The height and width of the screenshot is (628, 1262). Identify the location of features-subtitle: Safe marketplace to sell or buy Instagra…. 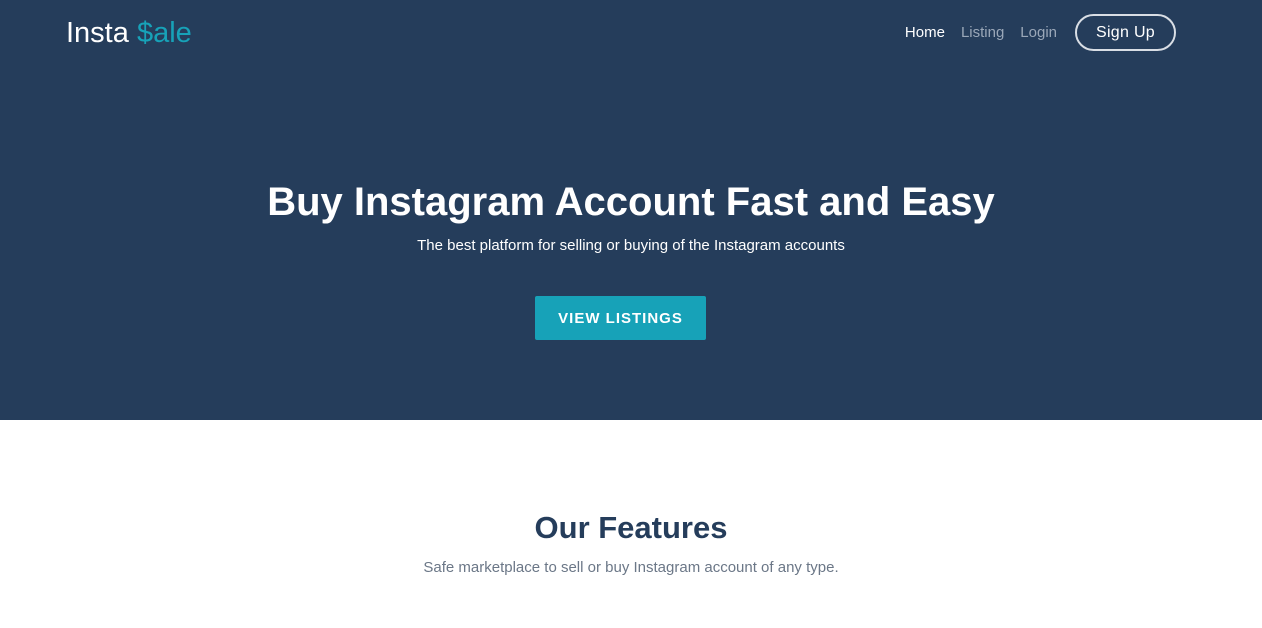
(631, 567).